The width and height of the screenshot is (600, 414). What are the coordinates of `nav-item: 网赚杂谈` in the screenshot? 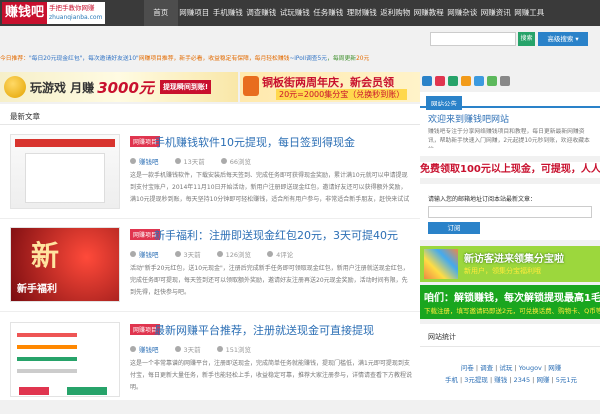 It's located at (463, 13).